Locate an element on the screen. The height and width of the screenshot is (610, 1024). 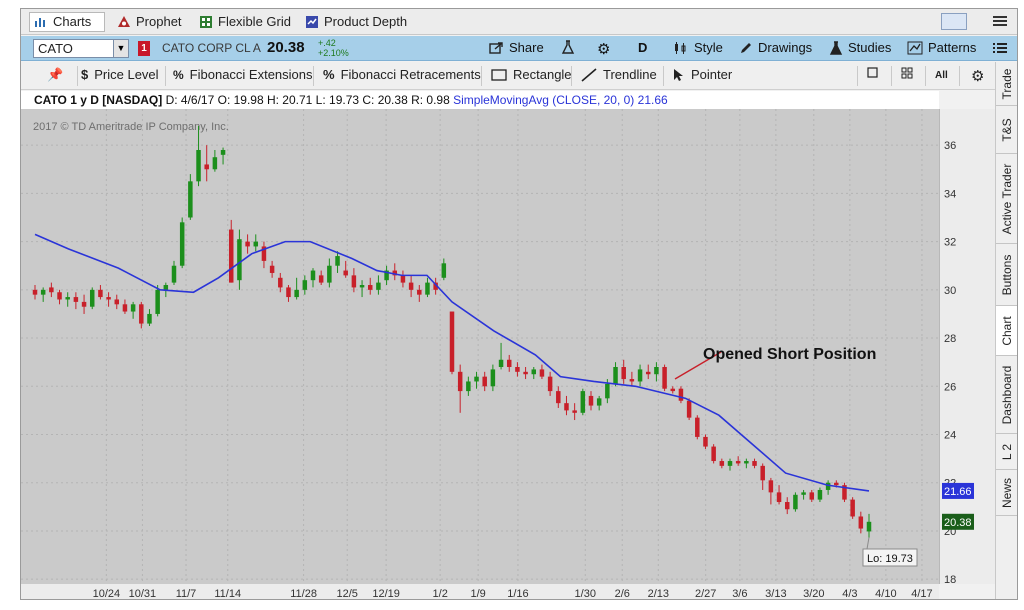
flask-button is located at coordinates (568, 47).